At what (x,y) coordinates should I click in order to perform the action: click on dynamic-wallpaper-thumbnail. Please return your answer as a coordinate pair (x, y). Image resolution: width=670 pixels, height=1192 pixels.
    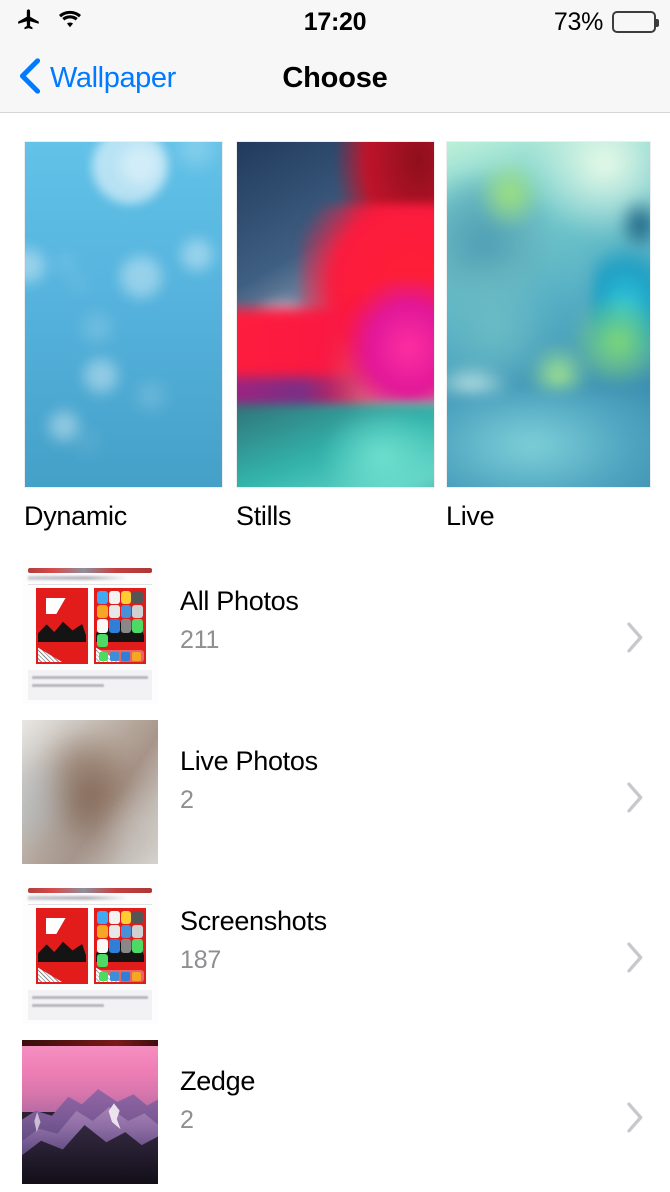
    Looking at the image, I should click on (123, 314).